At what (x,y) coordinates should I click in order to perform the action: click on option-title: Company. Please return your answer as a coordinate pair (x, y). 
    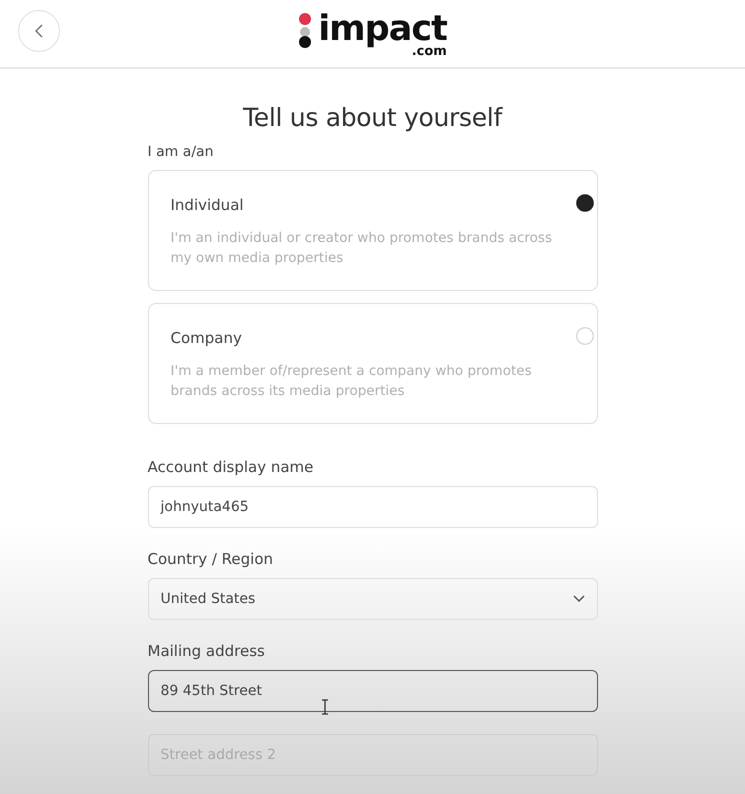
    Looking at the image, I should click on (206, 338).